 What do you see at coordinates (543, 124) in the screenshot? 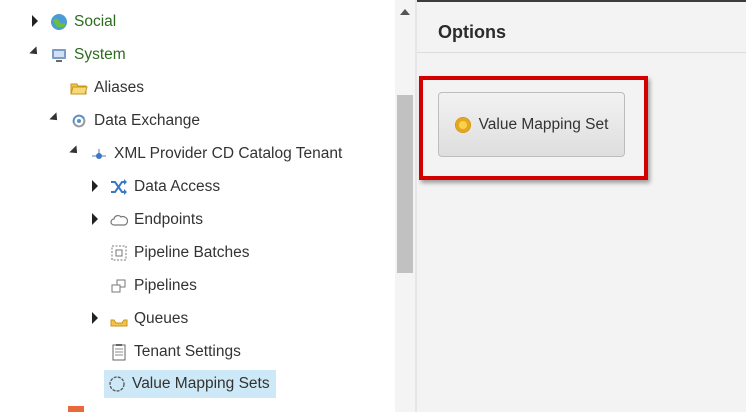
I see `value-mapping-set-label: Value Mapping Set` at bounding box center [543, 124].